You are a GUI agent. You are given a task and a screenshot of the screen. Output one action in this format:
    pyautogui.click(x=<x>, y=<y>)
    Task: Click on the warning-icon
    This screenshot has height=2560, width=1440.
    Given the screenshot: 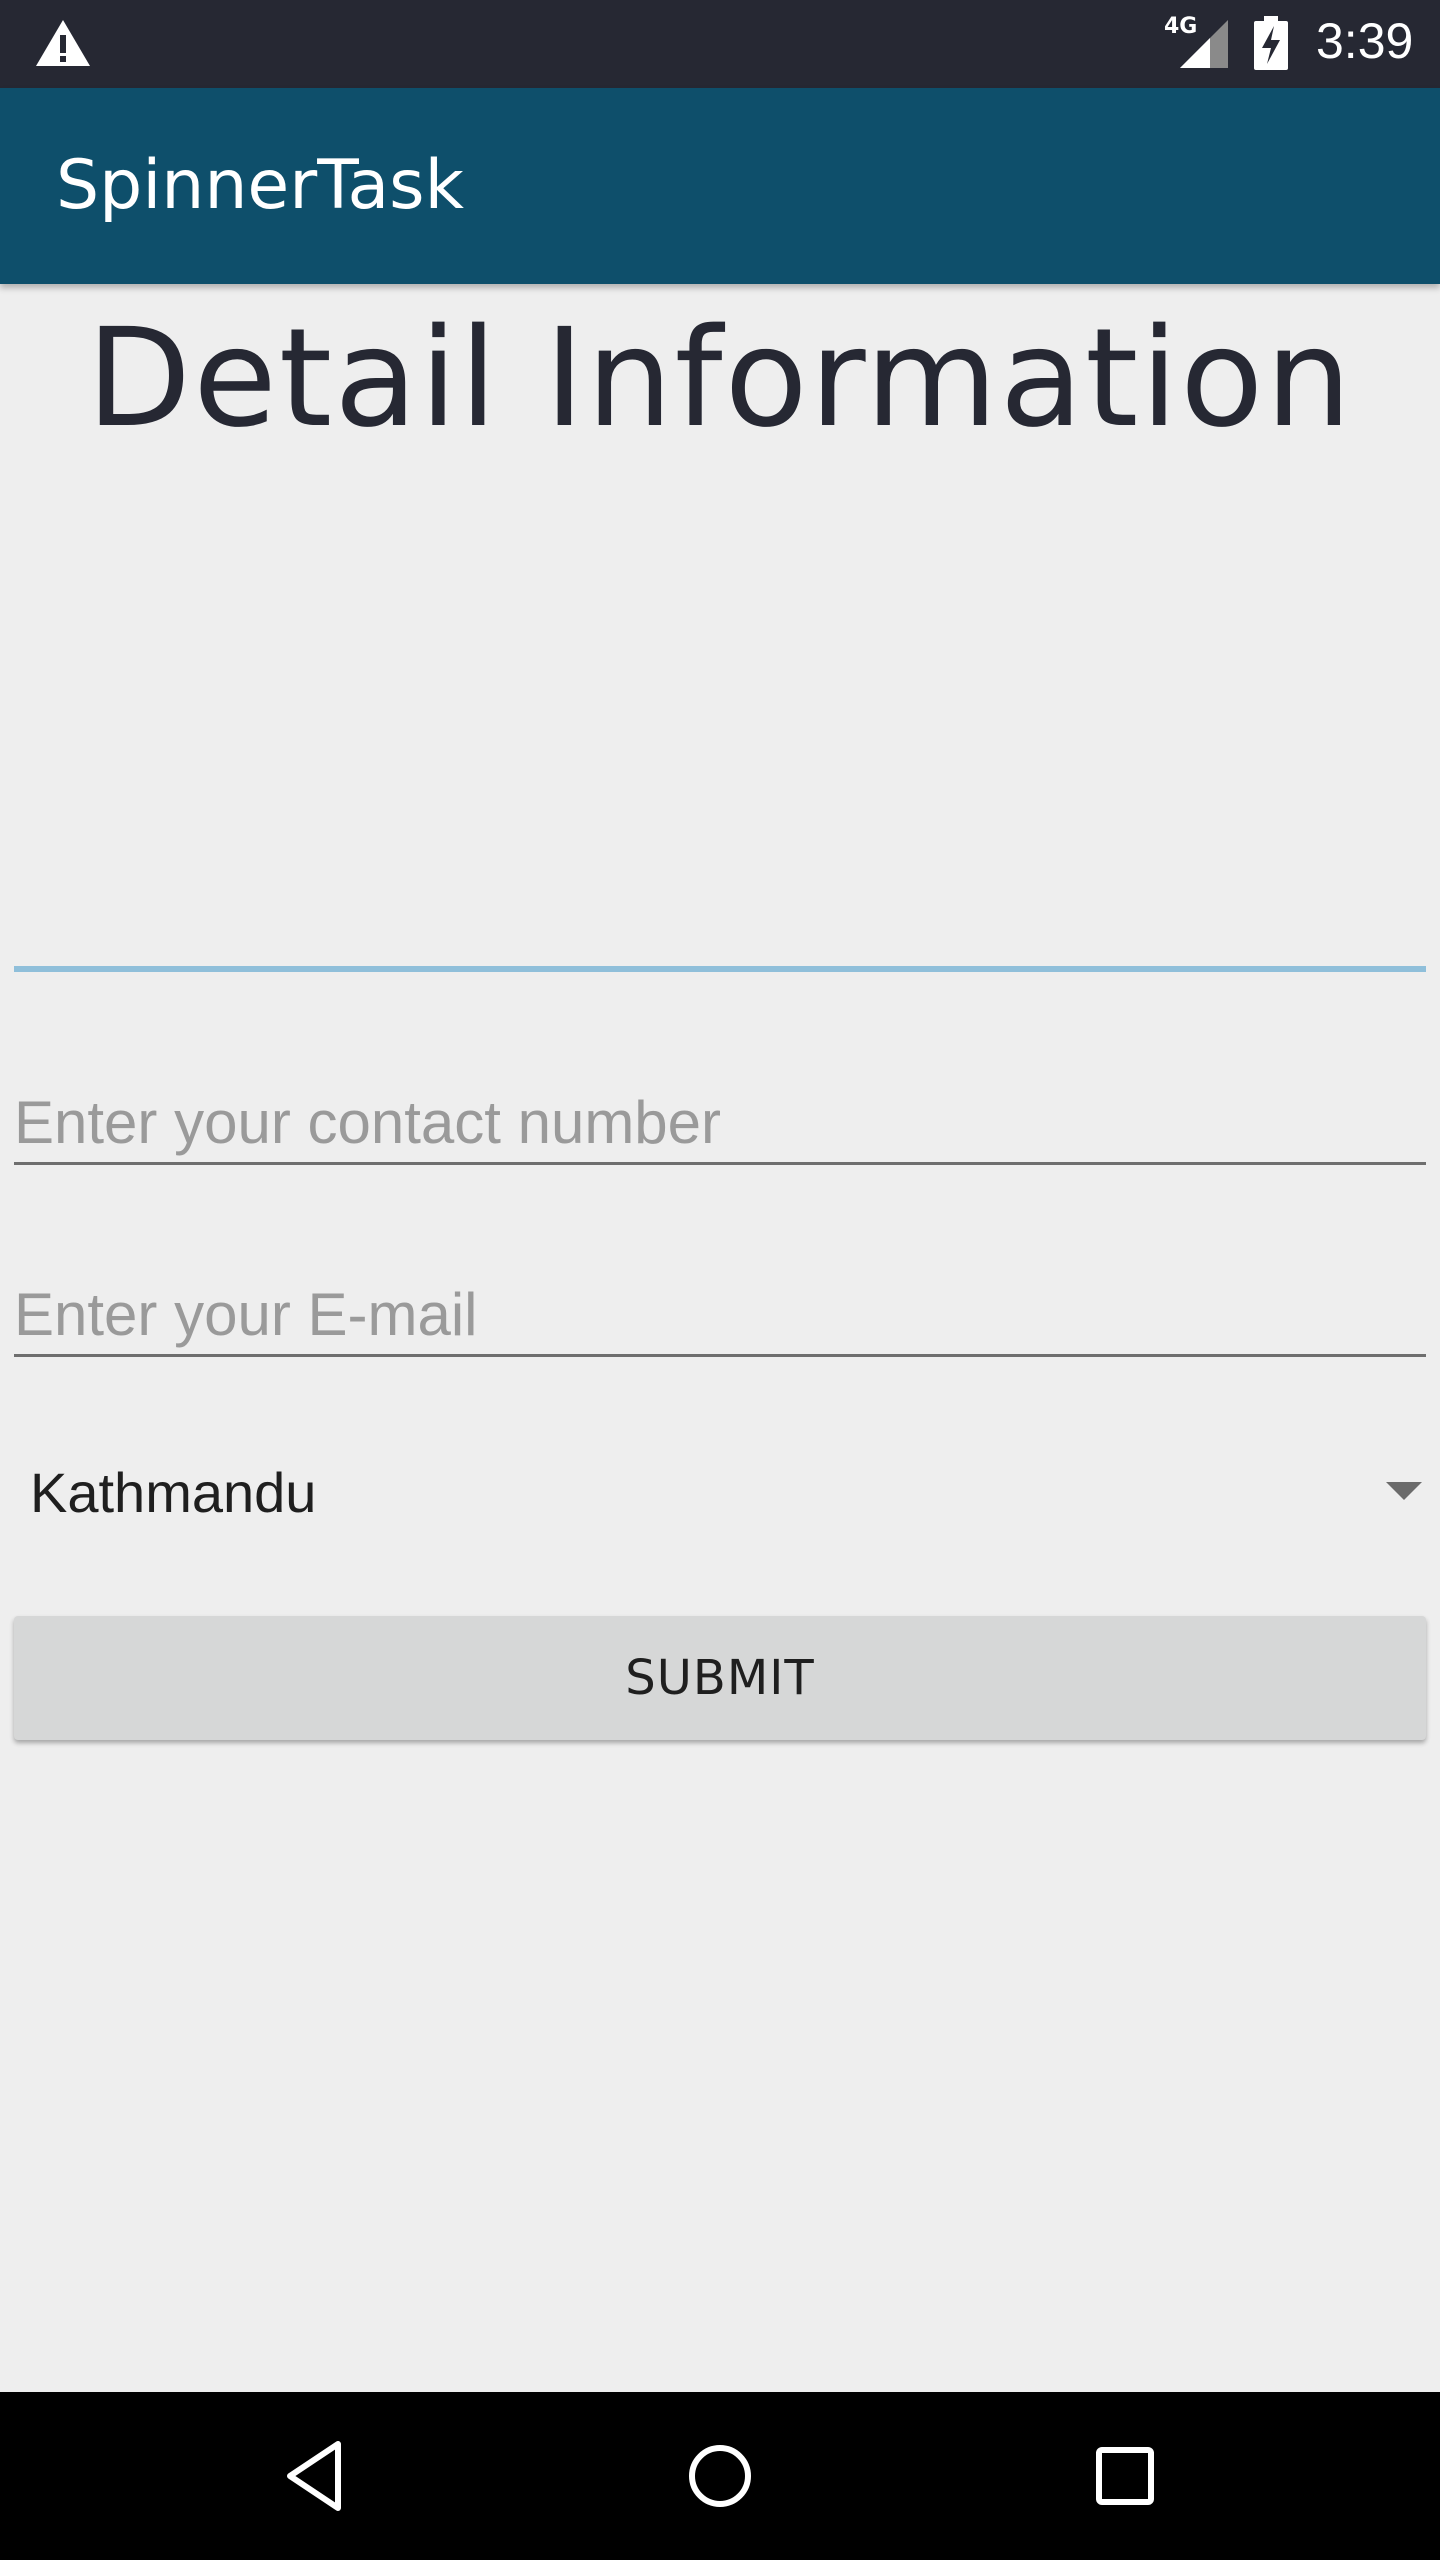 What is the action you would take?
    pyautogui.click(x=63, y=43)
    